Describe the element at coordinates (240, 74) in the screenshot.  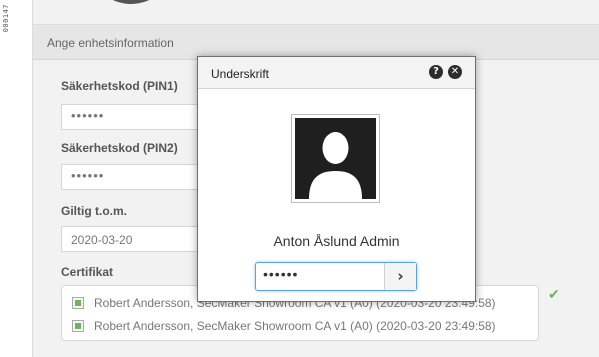
I see `dialog-title: Underskrift` at that location.